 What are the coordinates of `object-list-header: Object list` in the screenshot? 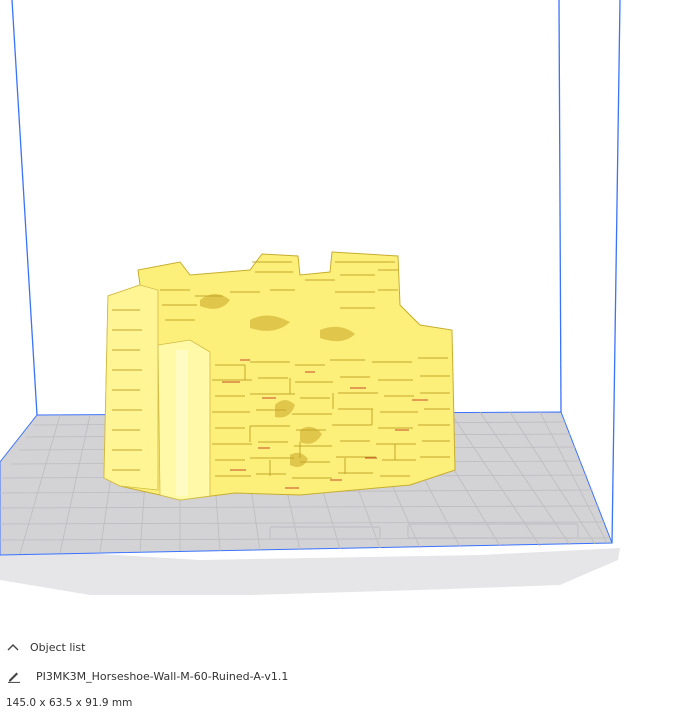 It's located at (42, 647).